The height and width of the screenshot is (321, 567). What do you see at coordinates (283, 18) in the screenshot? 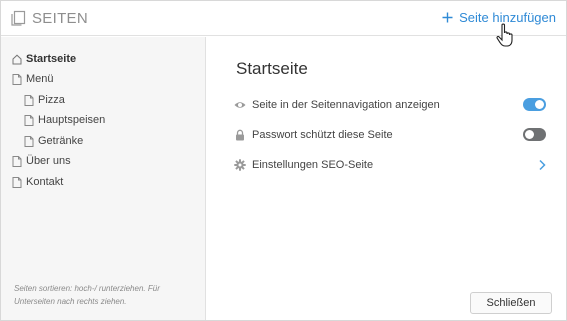
I see `dialog-header: SEITEN Seite hinzufügen` at bounding box center [283, 18].